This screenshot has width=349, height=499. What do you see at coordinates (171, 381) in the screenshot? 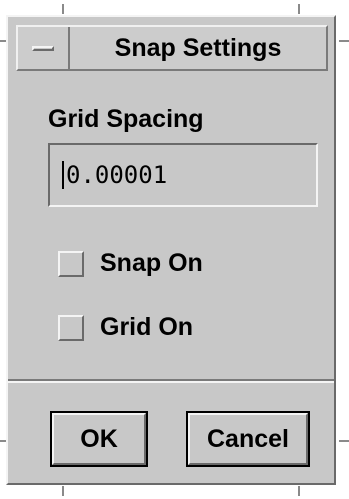
I see `divider` at bounding box center [171, 381].